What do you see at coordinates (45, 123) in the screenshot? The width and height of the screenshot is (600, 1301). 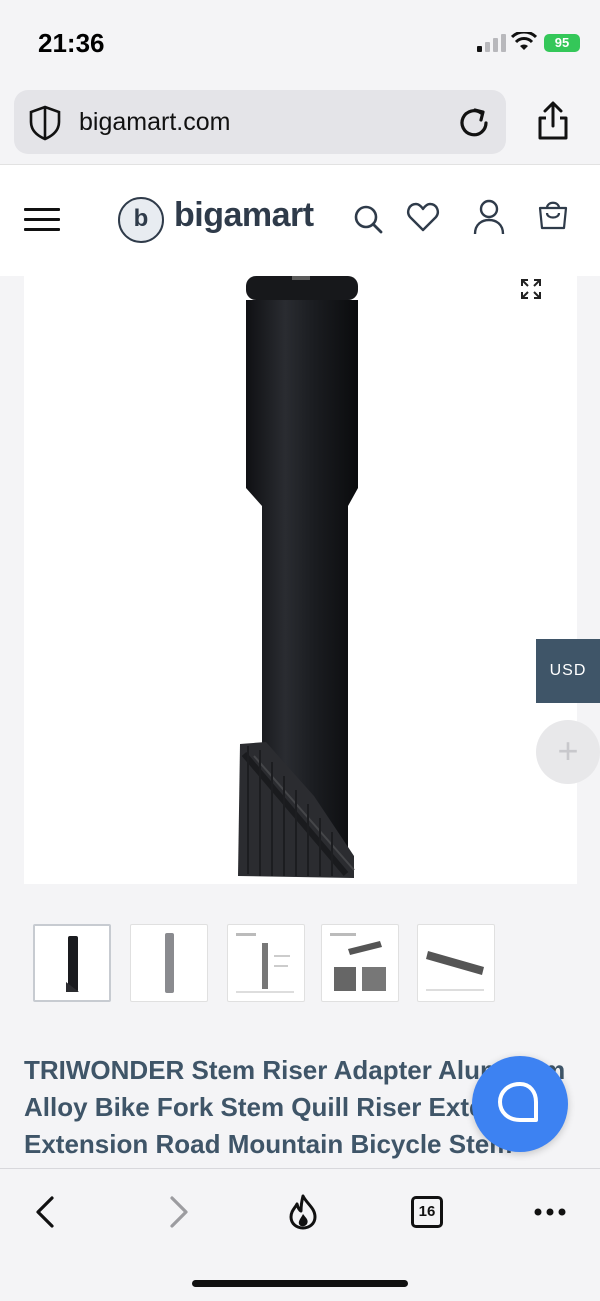 I see `shield-icon` at bounding box center [45, 123].